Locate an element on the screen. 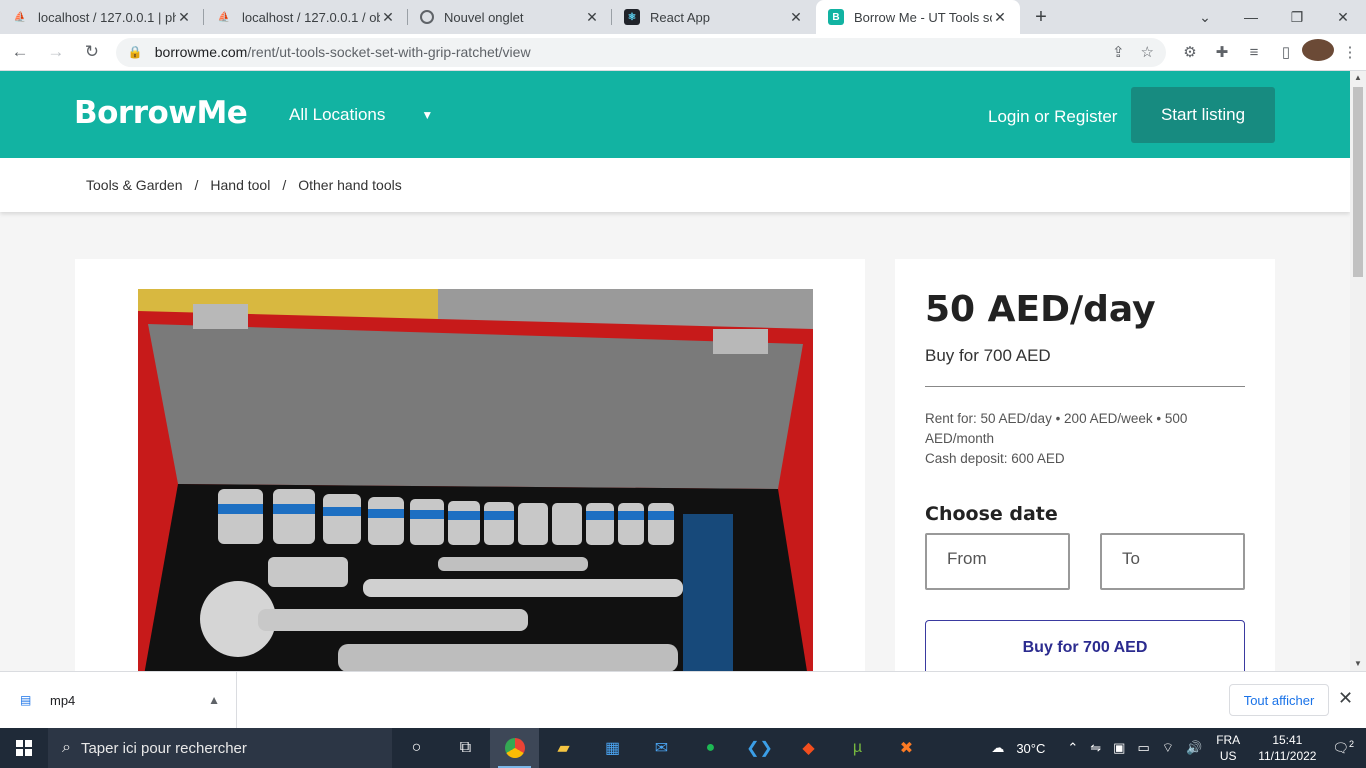  scroll-down-icon: ▼ is located at coordinates (1358, 664).